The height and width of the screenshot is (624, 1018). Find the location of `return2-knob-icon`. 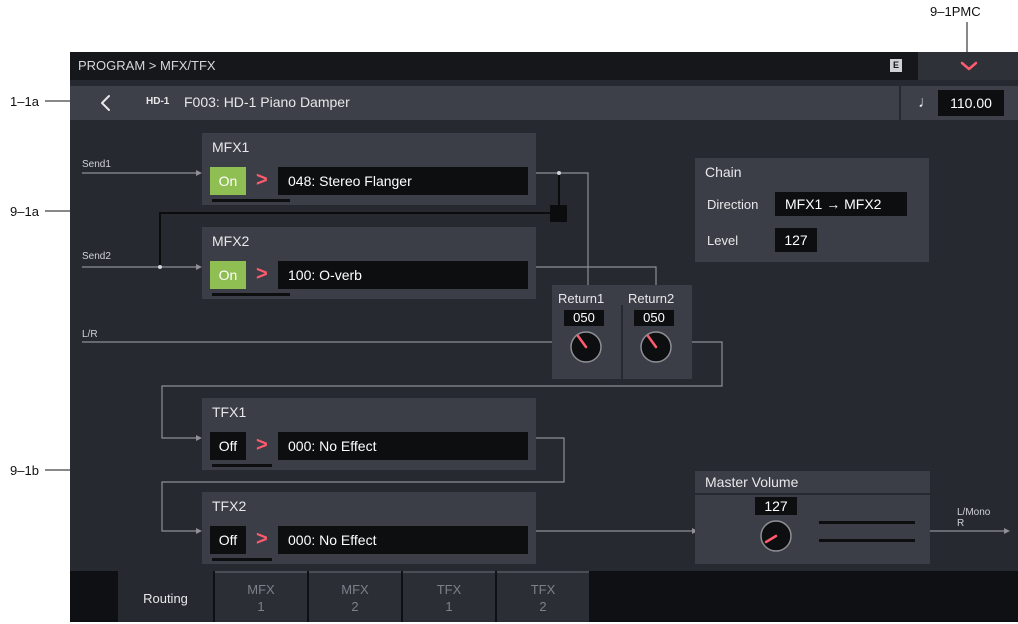

return2-knob-icon is located at coordinates (656, 347).